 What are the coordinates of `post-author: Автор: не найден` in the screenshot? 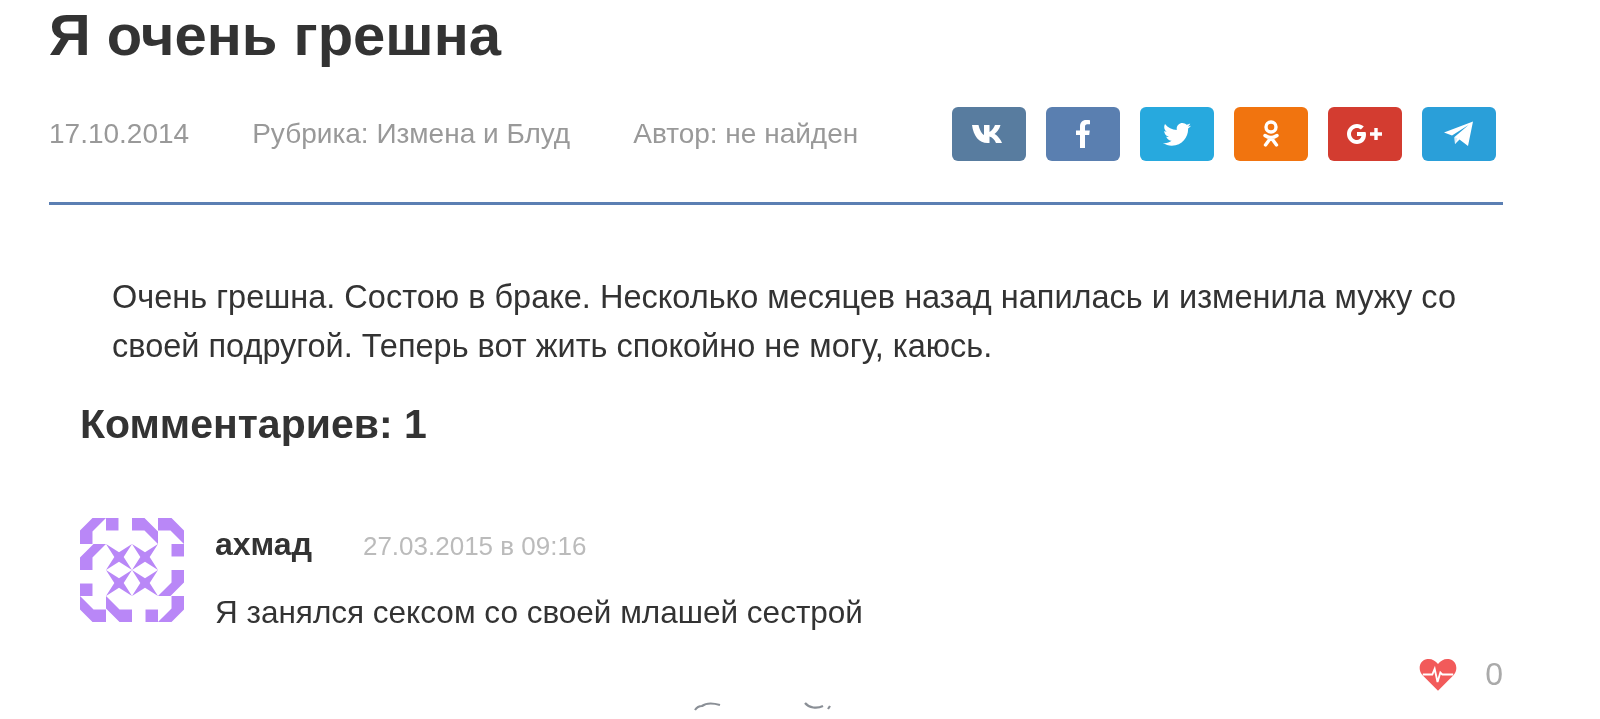 It's located at (746, 134).